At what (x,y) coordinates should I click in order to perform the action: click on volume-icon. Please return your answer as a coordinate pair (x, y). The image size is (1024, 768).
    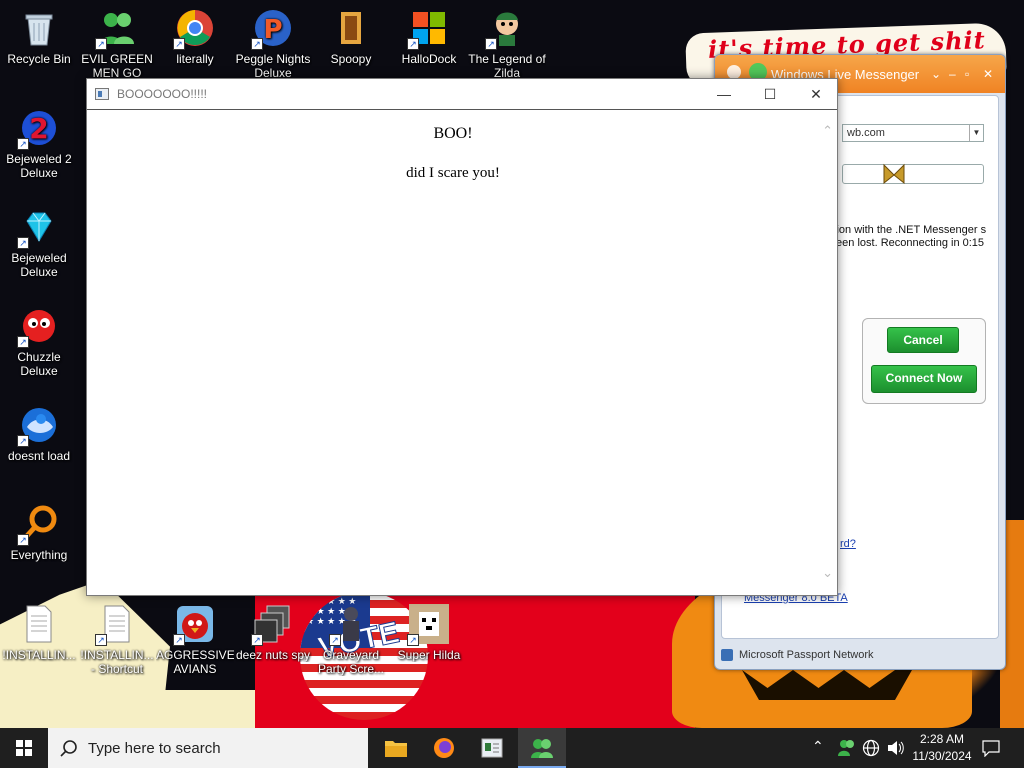
    Looking at the image, I should click on (895, 748).